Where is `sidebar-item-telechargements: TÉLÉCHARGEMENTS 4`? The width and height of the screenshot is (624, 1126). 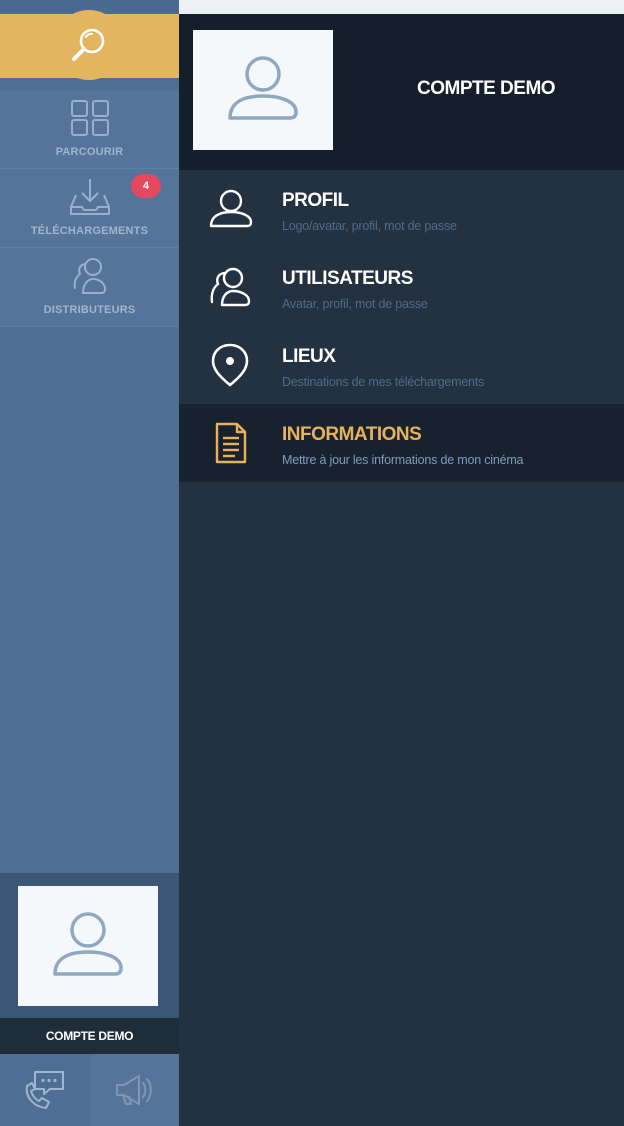
sidebar-item-telechargements: TÉLÉCHARGEMENTS 4 is located at coordinates (89, 208).